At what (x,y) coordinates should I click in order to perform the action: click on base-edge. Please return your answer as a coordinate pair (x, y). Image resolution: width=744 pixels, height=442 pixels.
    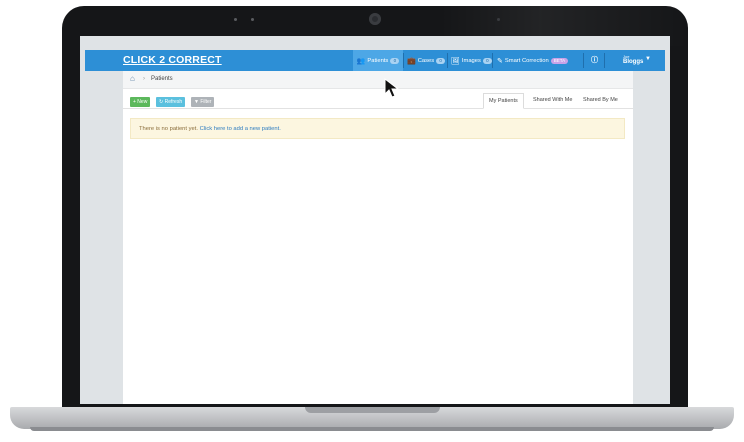
    Looking at the image, I should click on (372, 429).